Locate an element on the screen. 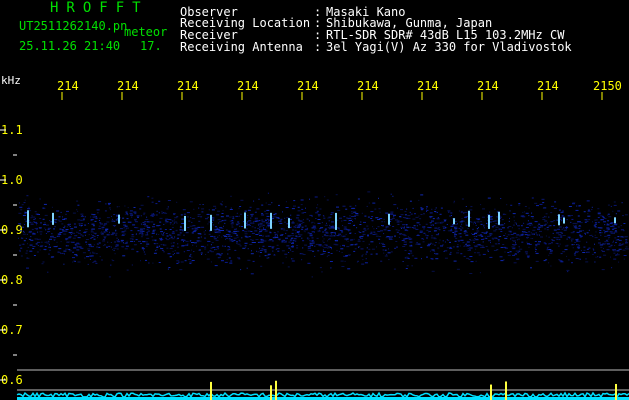 This screenshot has height=400, width=629. meteor-streak is located at coordinates (53, 218).